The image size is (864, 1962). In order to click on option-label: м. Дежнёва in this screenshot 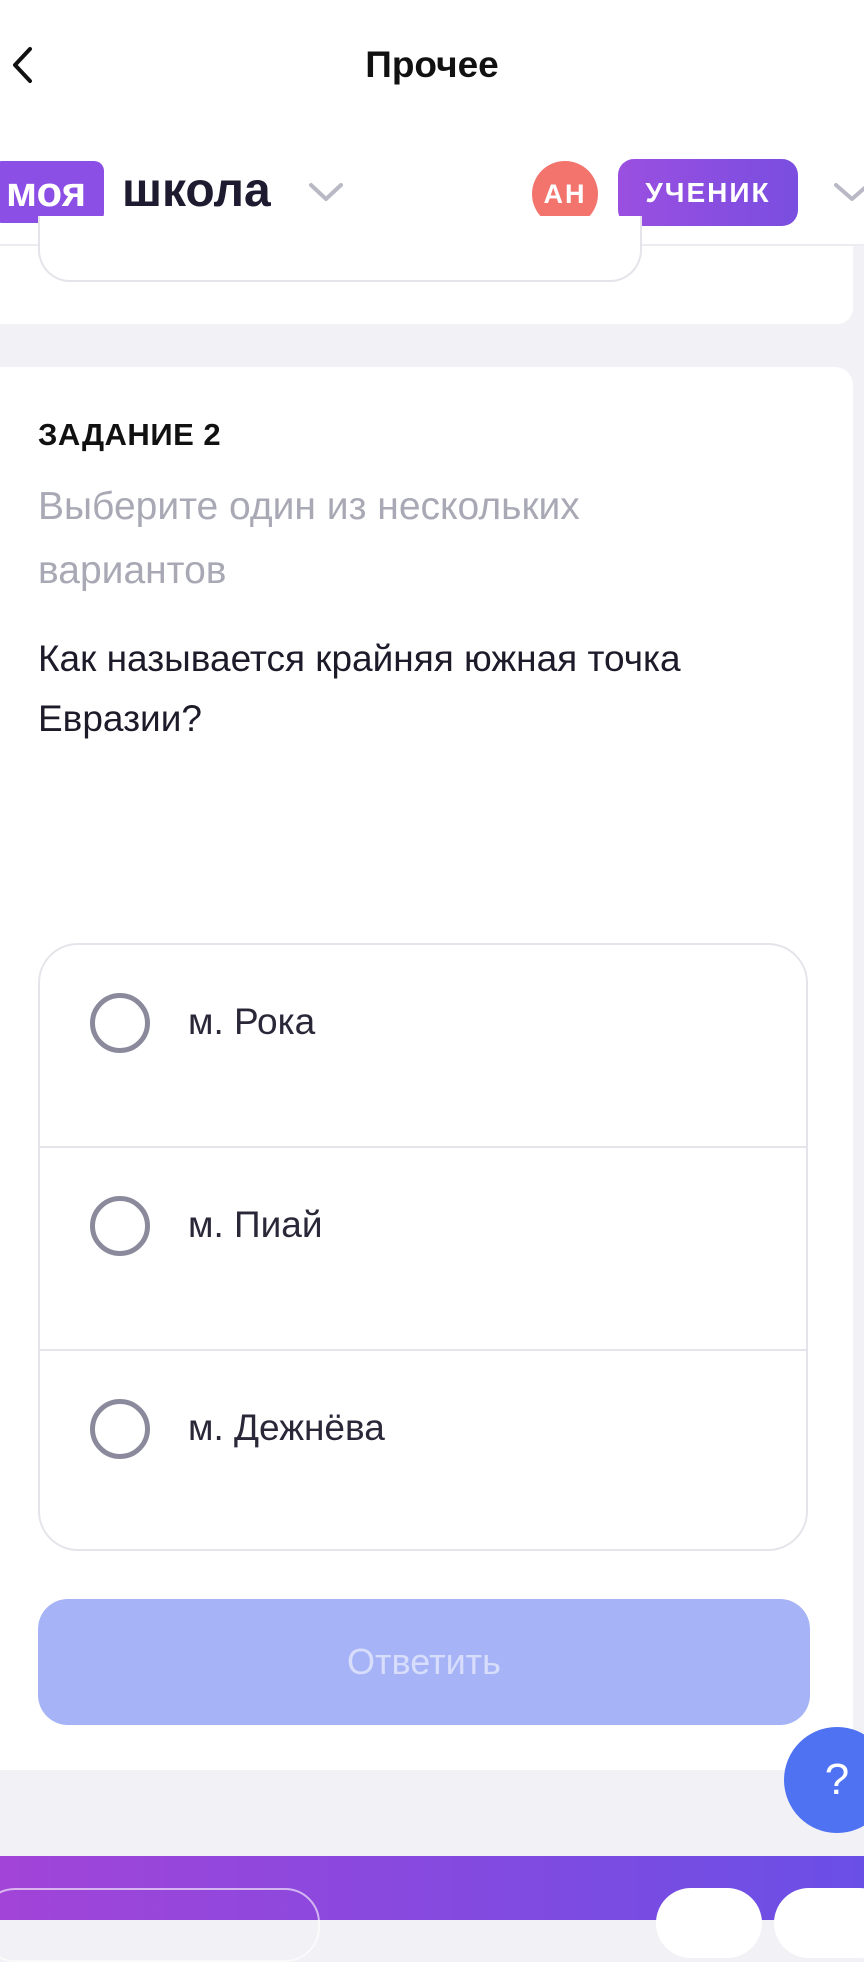, I will do `click(286, 1427)`.